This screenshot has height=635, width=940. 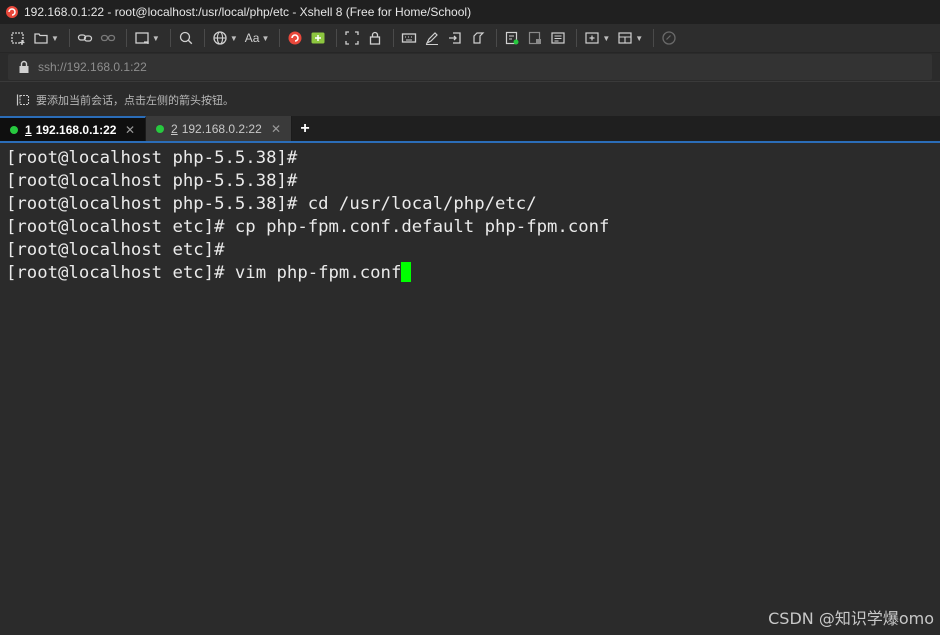 I want to click on xshell-logo-icon, so click(x=12, y=12).